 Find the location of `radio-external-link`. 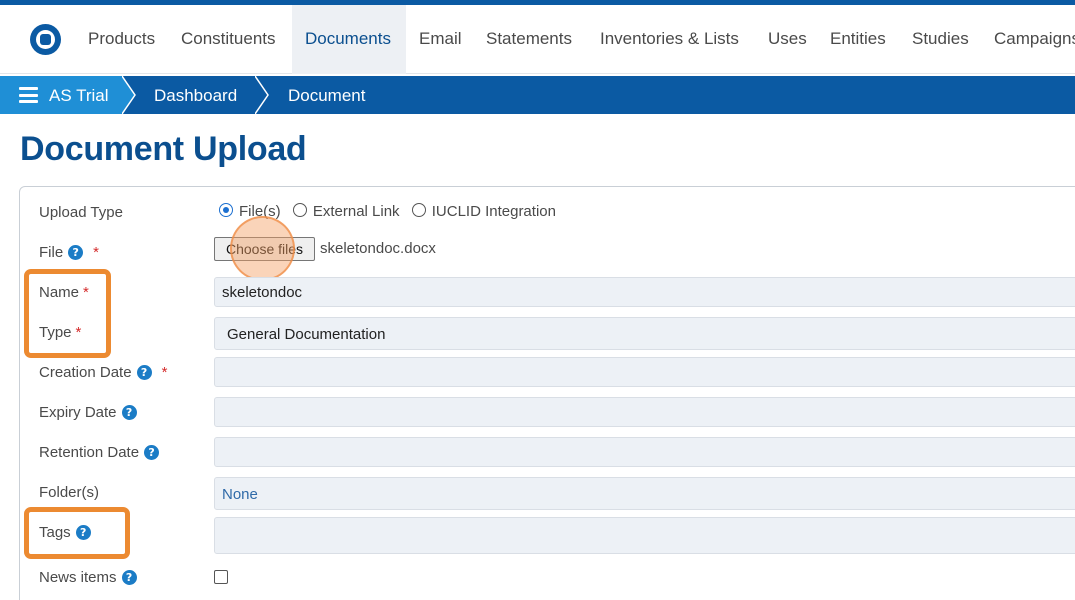

radio-external-link is located at coordinates (299, 210).